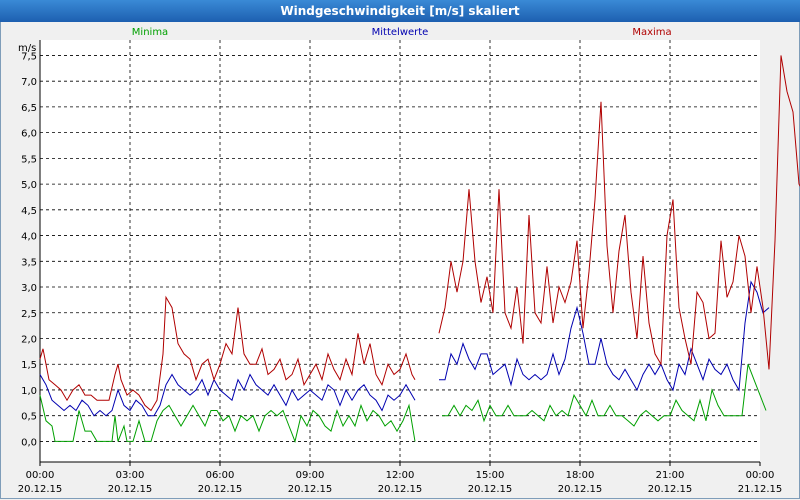 The height and width of the screenshot is (500, 800). I want to click on x-tick-time: 12:00, so click(400, 475).